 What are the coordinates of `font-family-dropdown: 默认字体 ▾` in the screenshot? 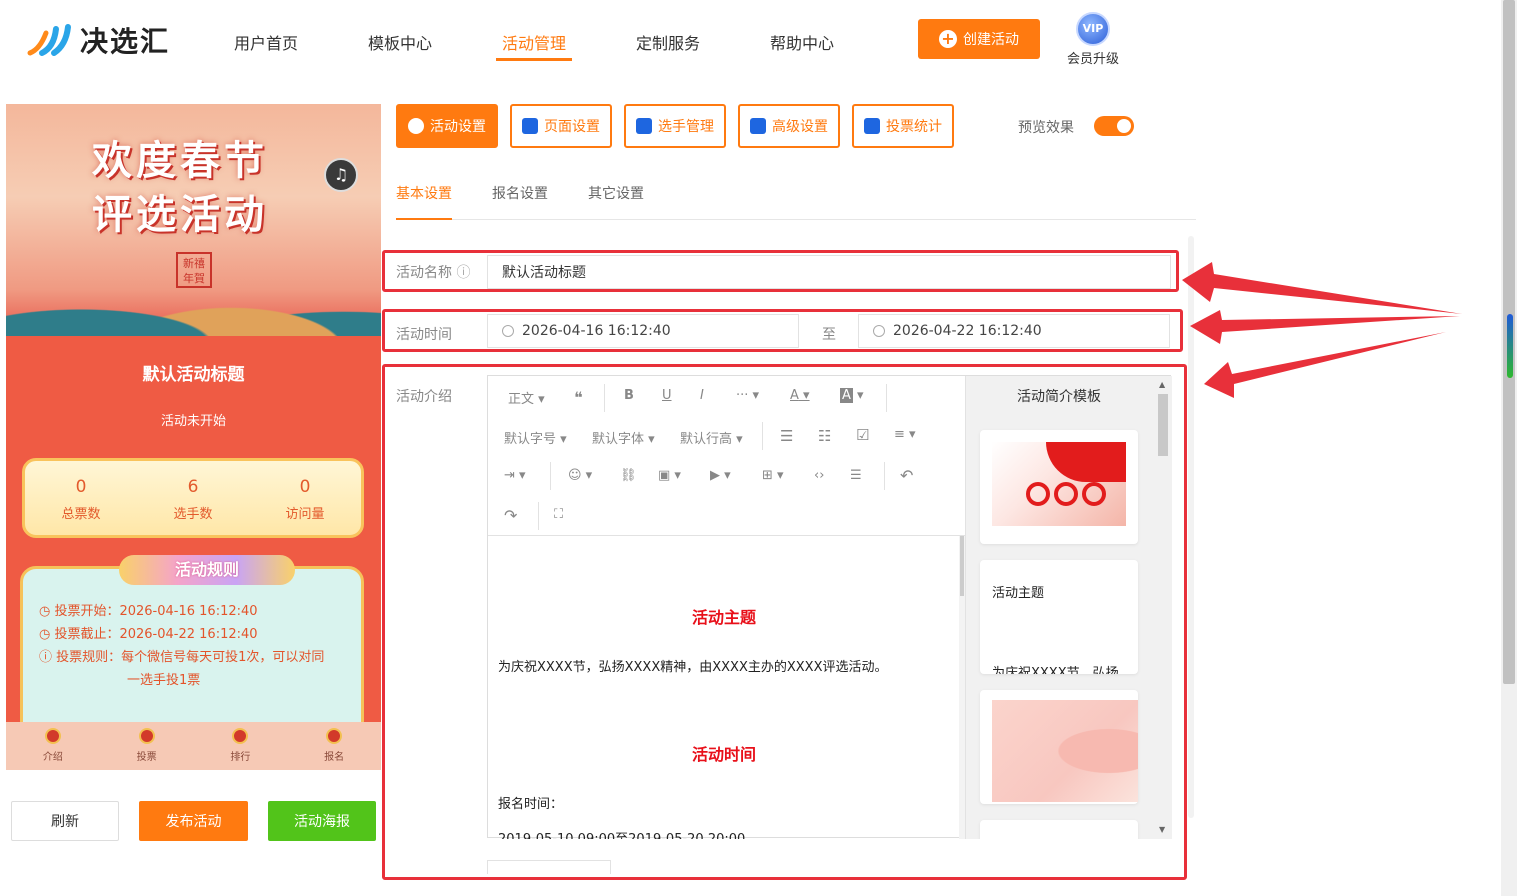 It's located at (623, 437).